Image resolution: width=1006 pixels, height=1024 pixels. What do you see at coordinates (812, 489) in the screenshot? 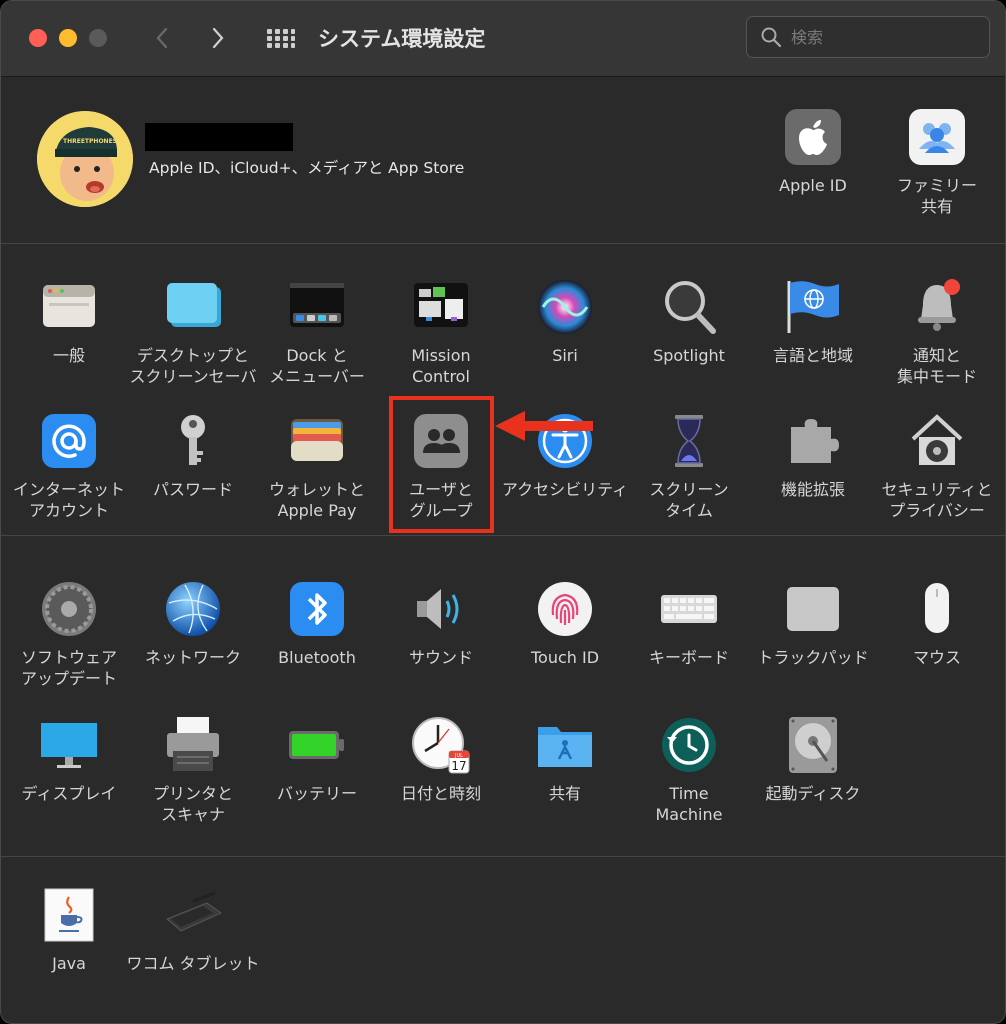
I see `pref-extensions-label: 機能拡張` at bounding box center [812, 489].